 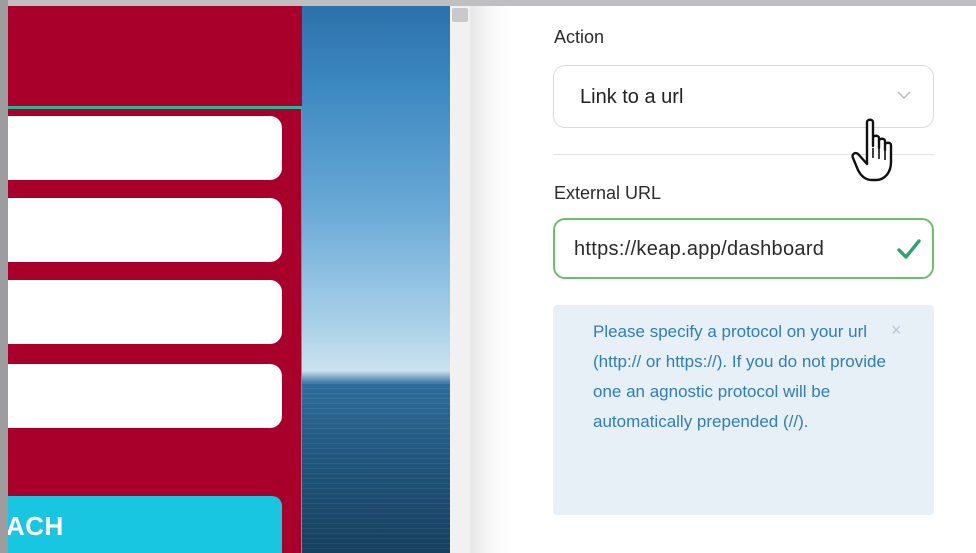 What do you see at coordinates (488, 3) in the screenshot?
I see `top-border` at bounding box center [488, 3].